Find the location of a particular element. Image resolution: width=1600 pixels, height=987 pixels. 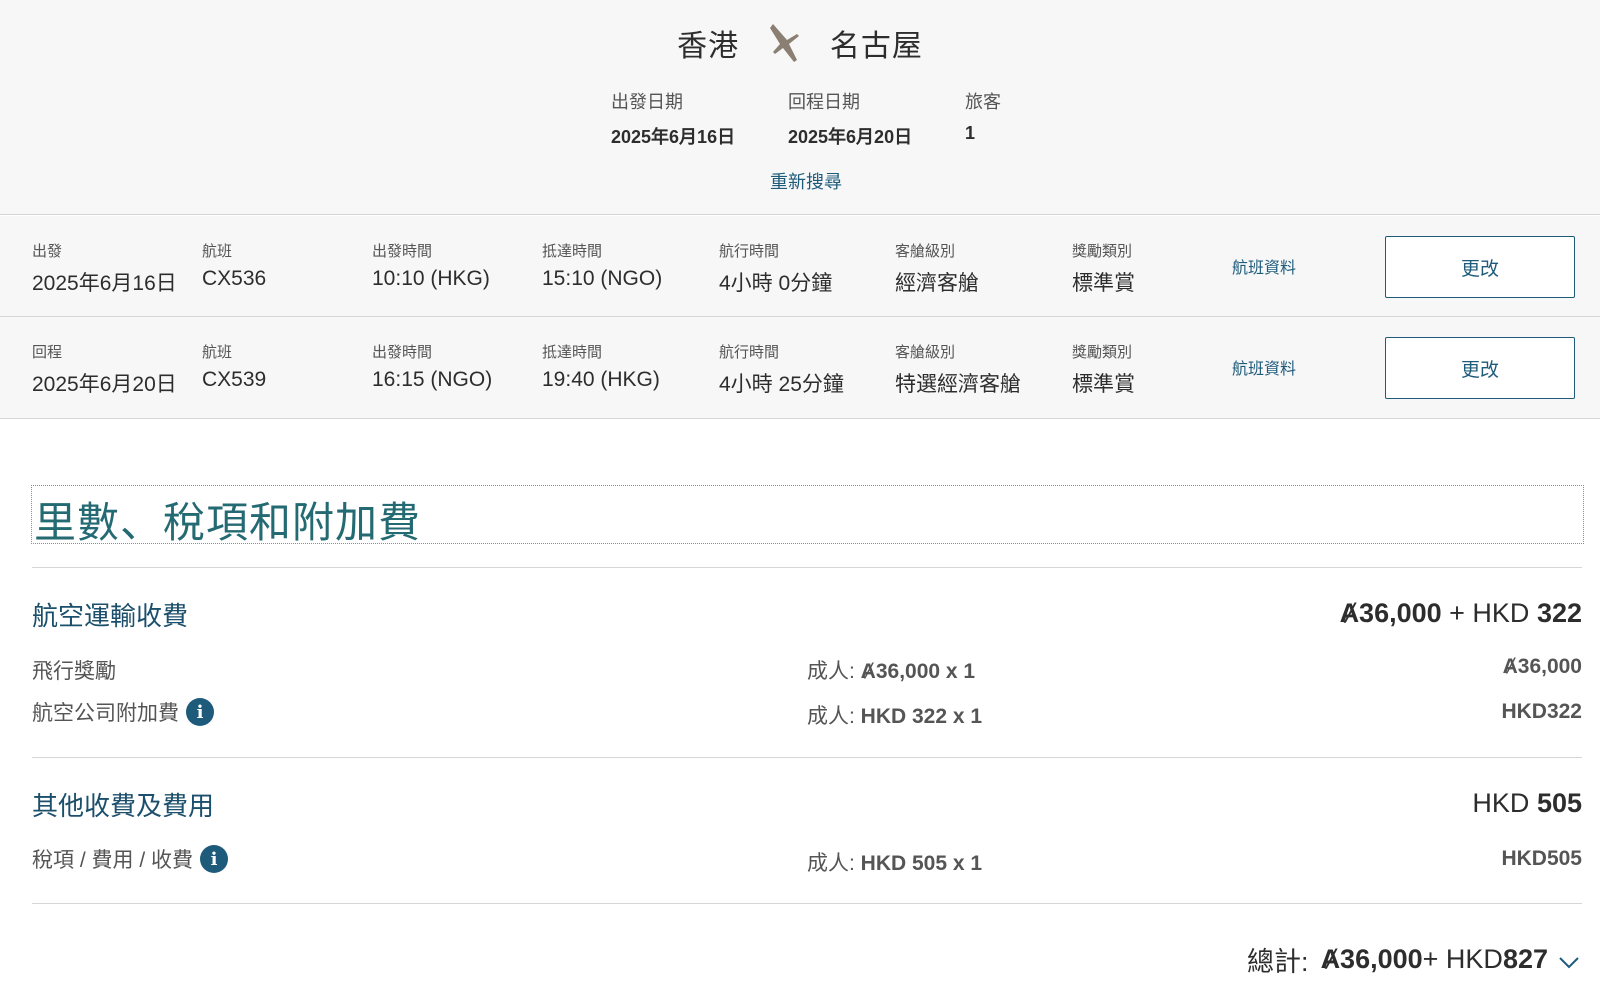

route-heading: 香港 名古屋 is located at coordinates (800, 43).